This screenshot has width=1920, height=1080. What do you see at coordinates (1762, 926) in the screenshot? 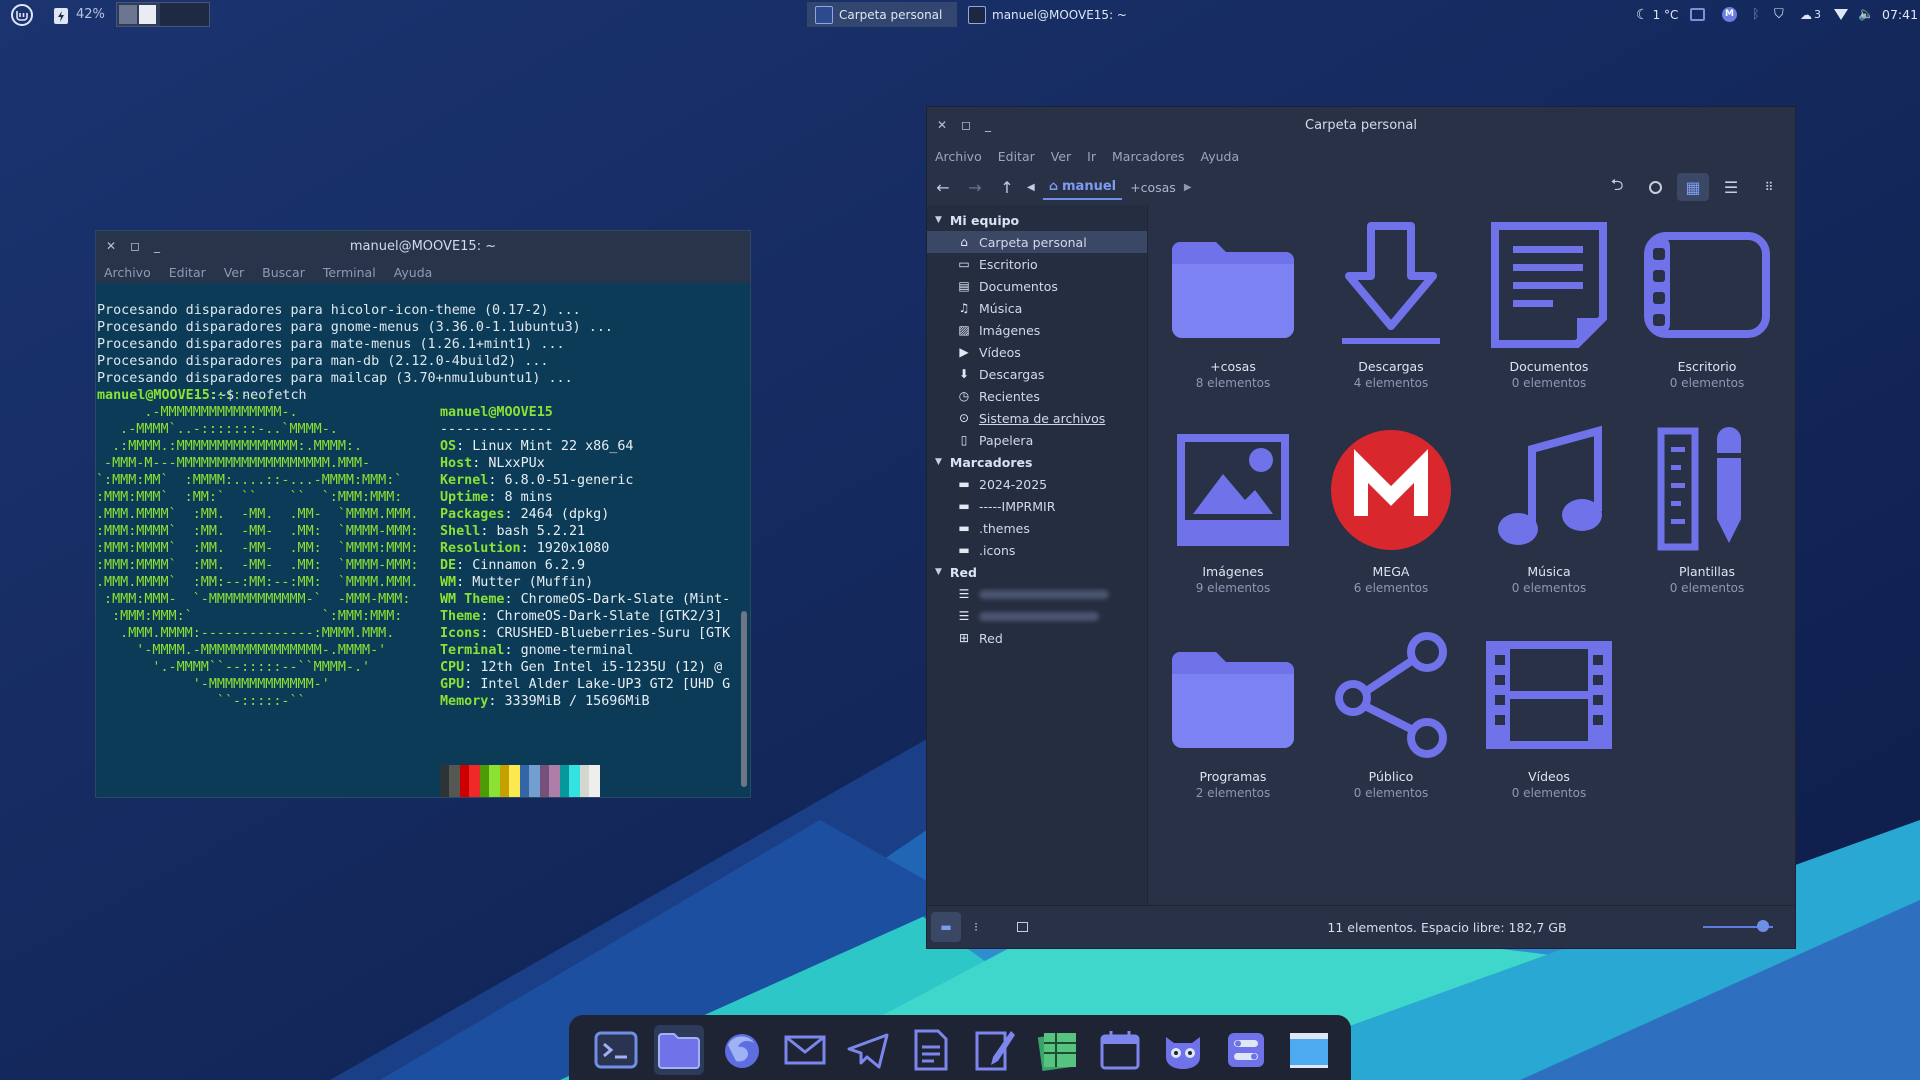
I see `zoom-slider-handle` at bounding box center [1762, 926].